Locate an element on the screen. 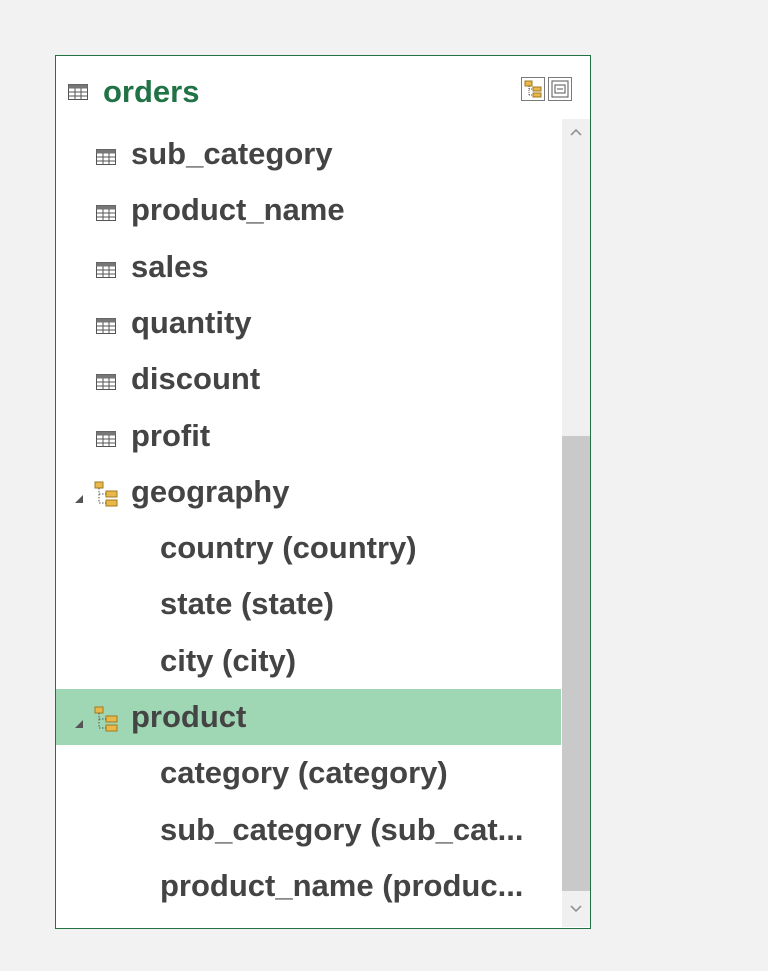  field-row: profit is located at coordinates (308, 436).